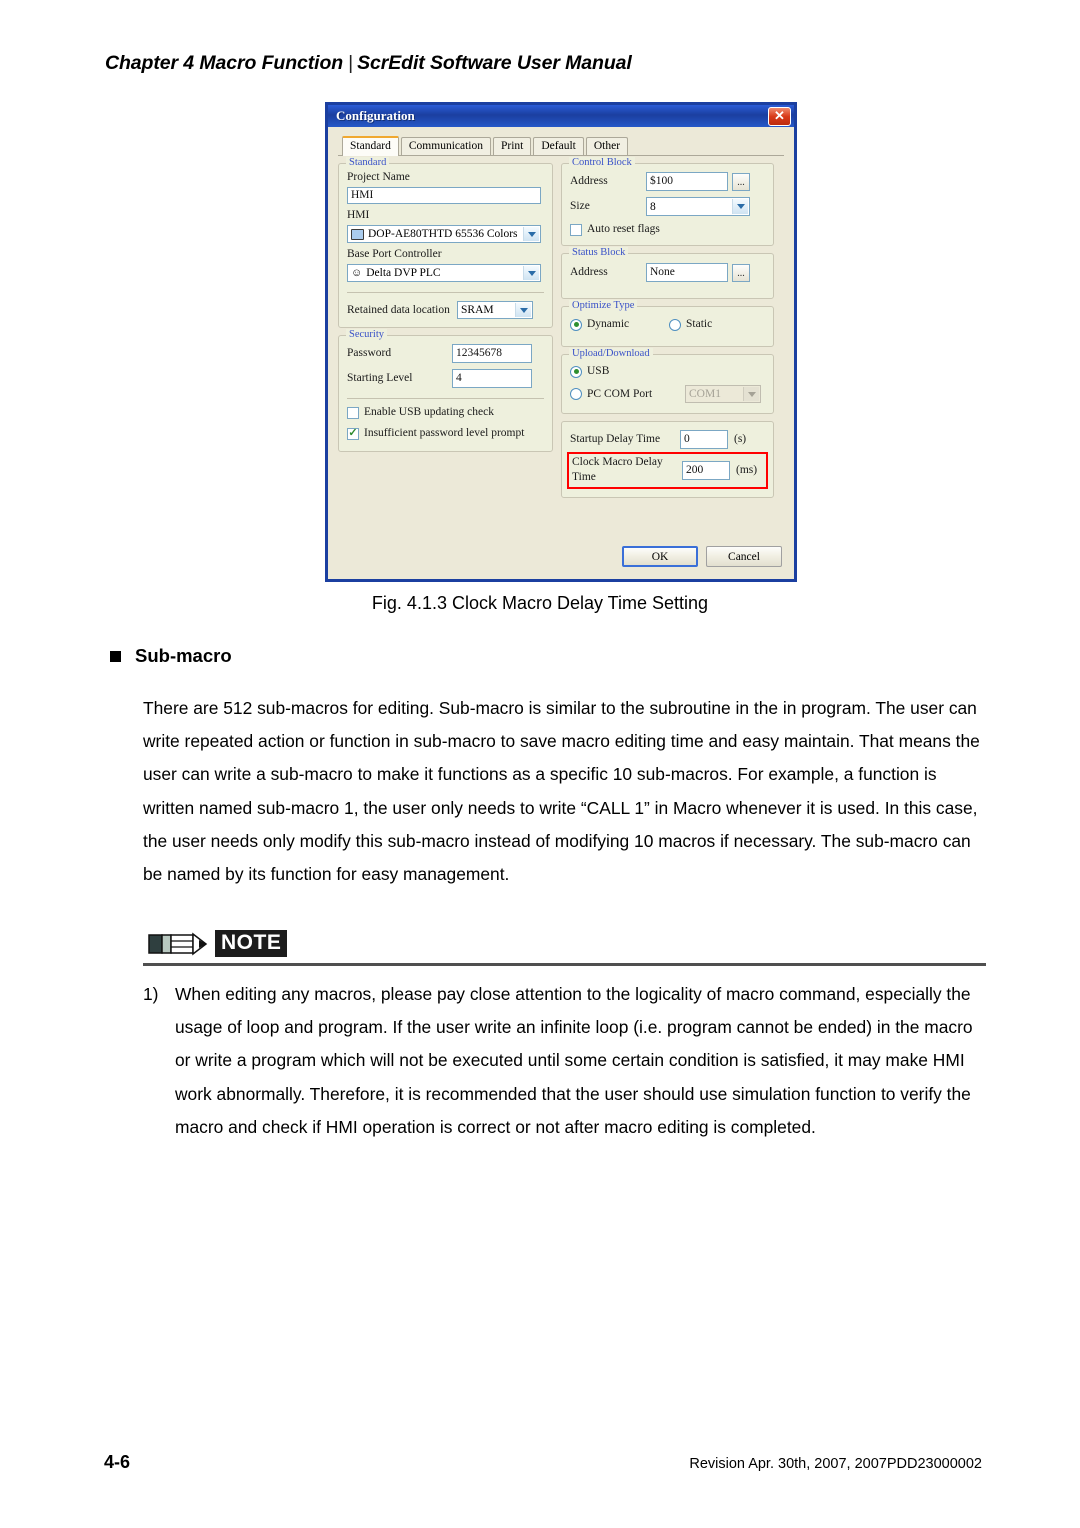 This screenshot has height=1528, width=1080. I want to click on note-badge: NOTE, so click(218, 943).